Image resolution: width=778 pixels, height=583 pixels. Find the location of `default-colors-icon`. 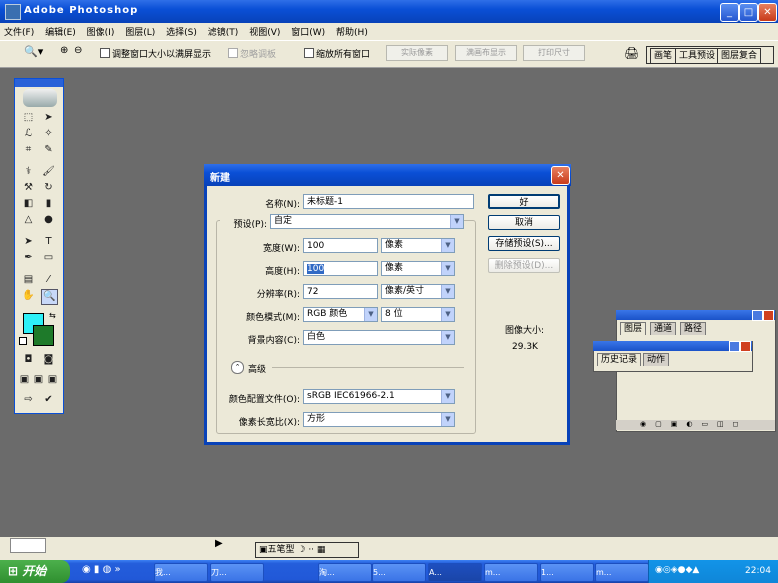

default-colors-icon is located at coordinates (23, 341).